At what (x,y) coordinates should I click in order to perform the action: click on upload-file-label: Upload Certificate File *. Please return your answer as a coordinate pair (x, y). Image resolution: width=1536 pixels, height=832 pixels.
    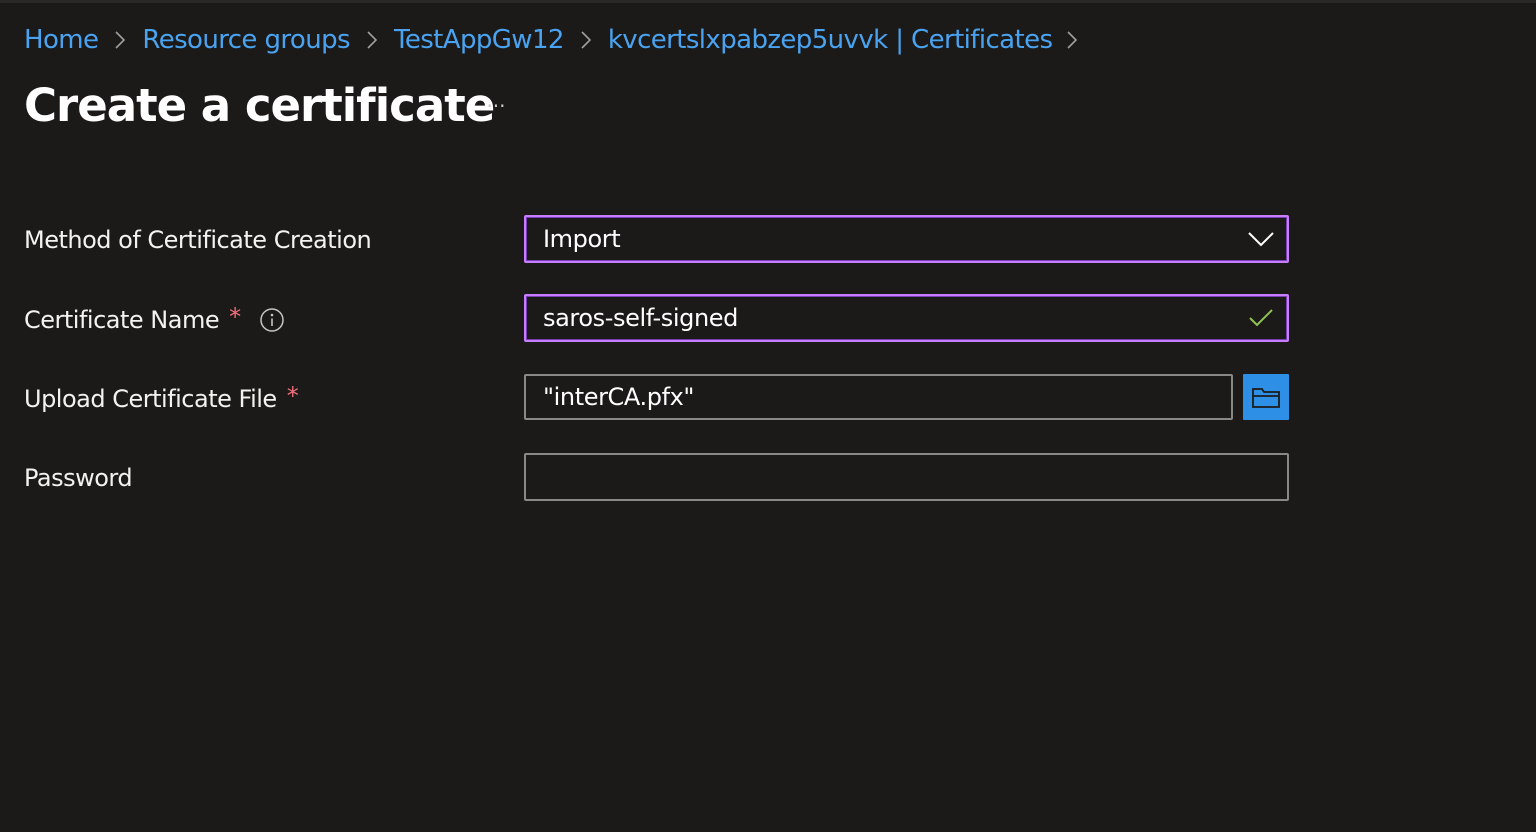
    Looking at the image, I should click on (161, 399).